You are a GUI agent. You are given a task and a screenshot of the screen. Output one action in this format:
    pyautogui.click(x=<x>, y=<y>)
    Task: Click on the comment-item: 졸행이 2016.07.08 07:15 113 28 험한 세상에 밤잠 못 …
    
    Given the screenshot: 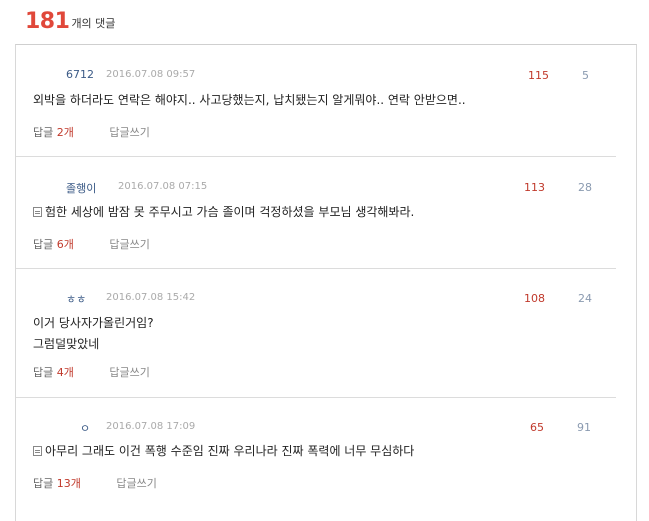 What is the action you would take?
    pyautogui.click(x=316, y=220)
    